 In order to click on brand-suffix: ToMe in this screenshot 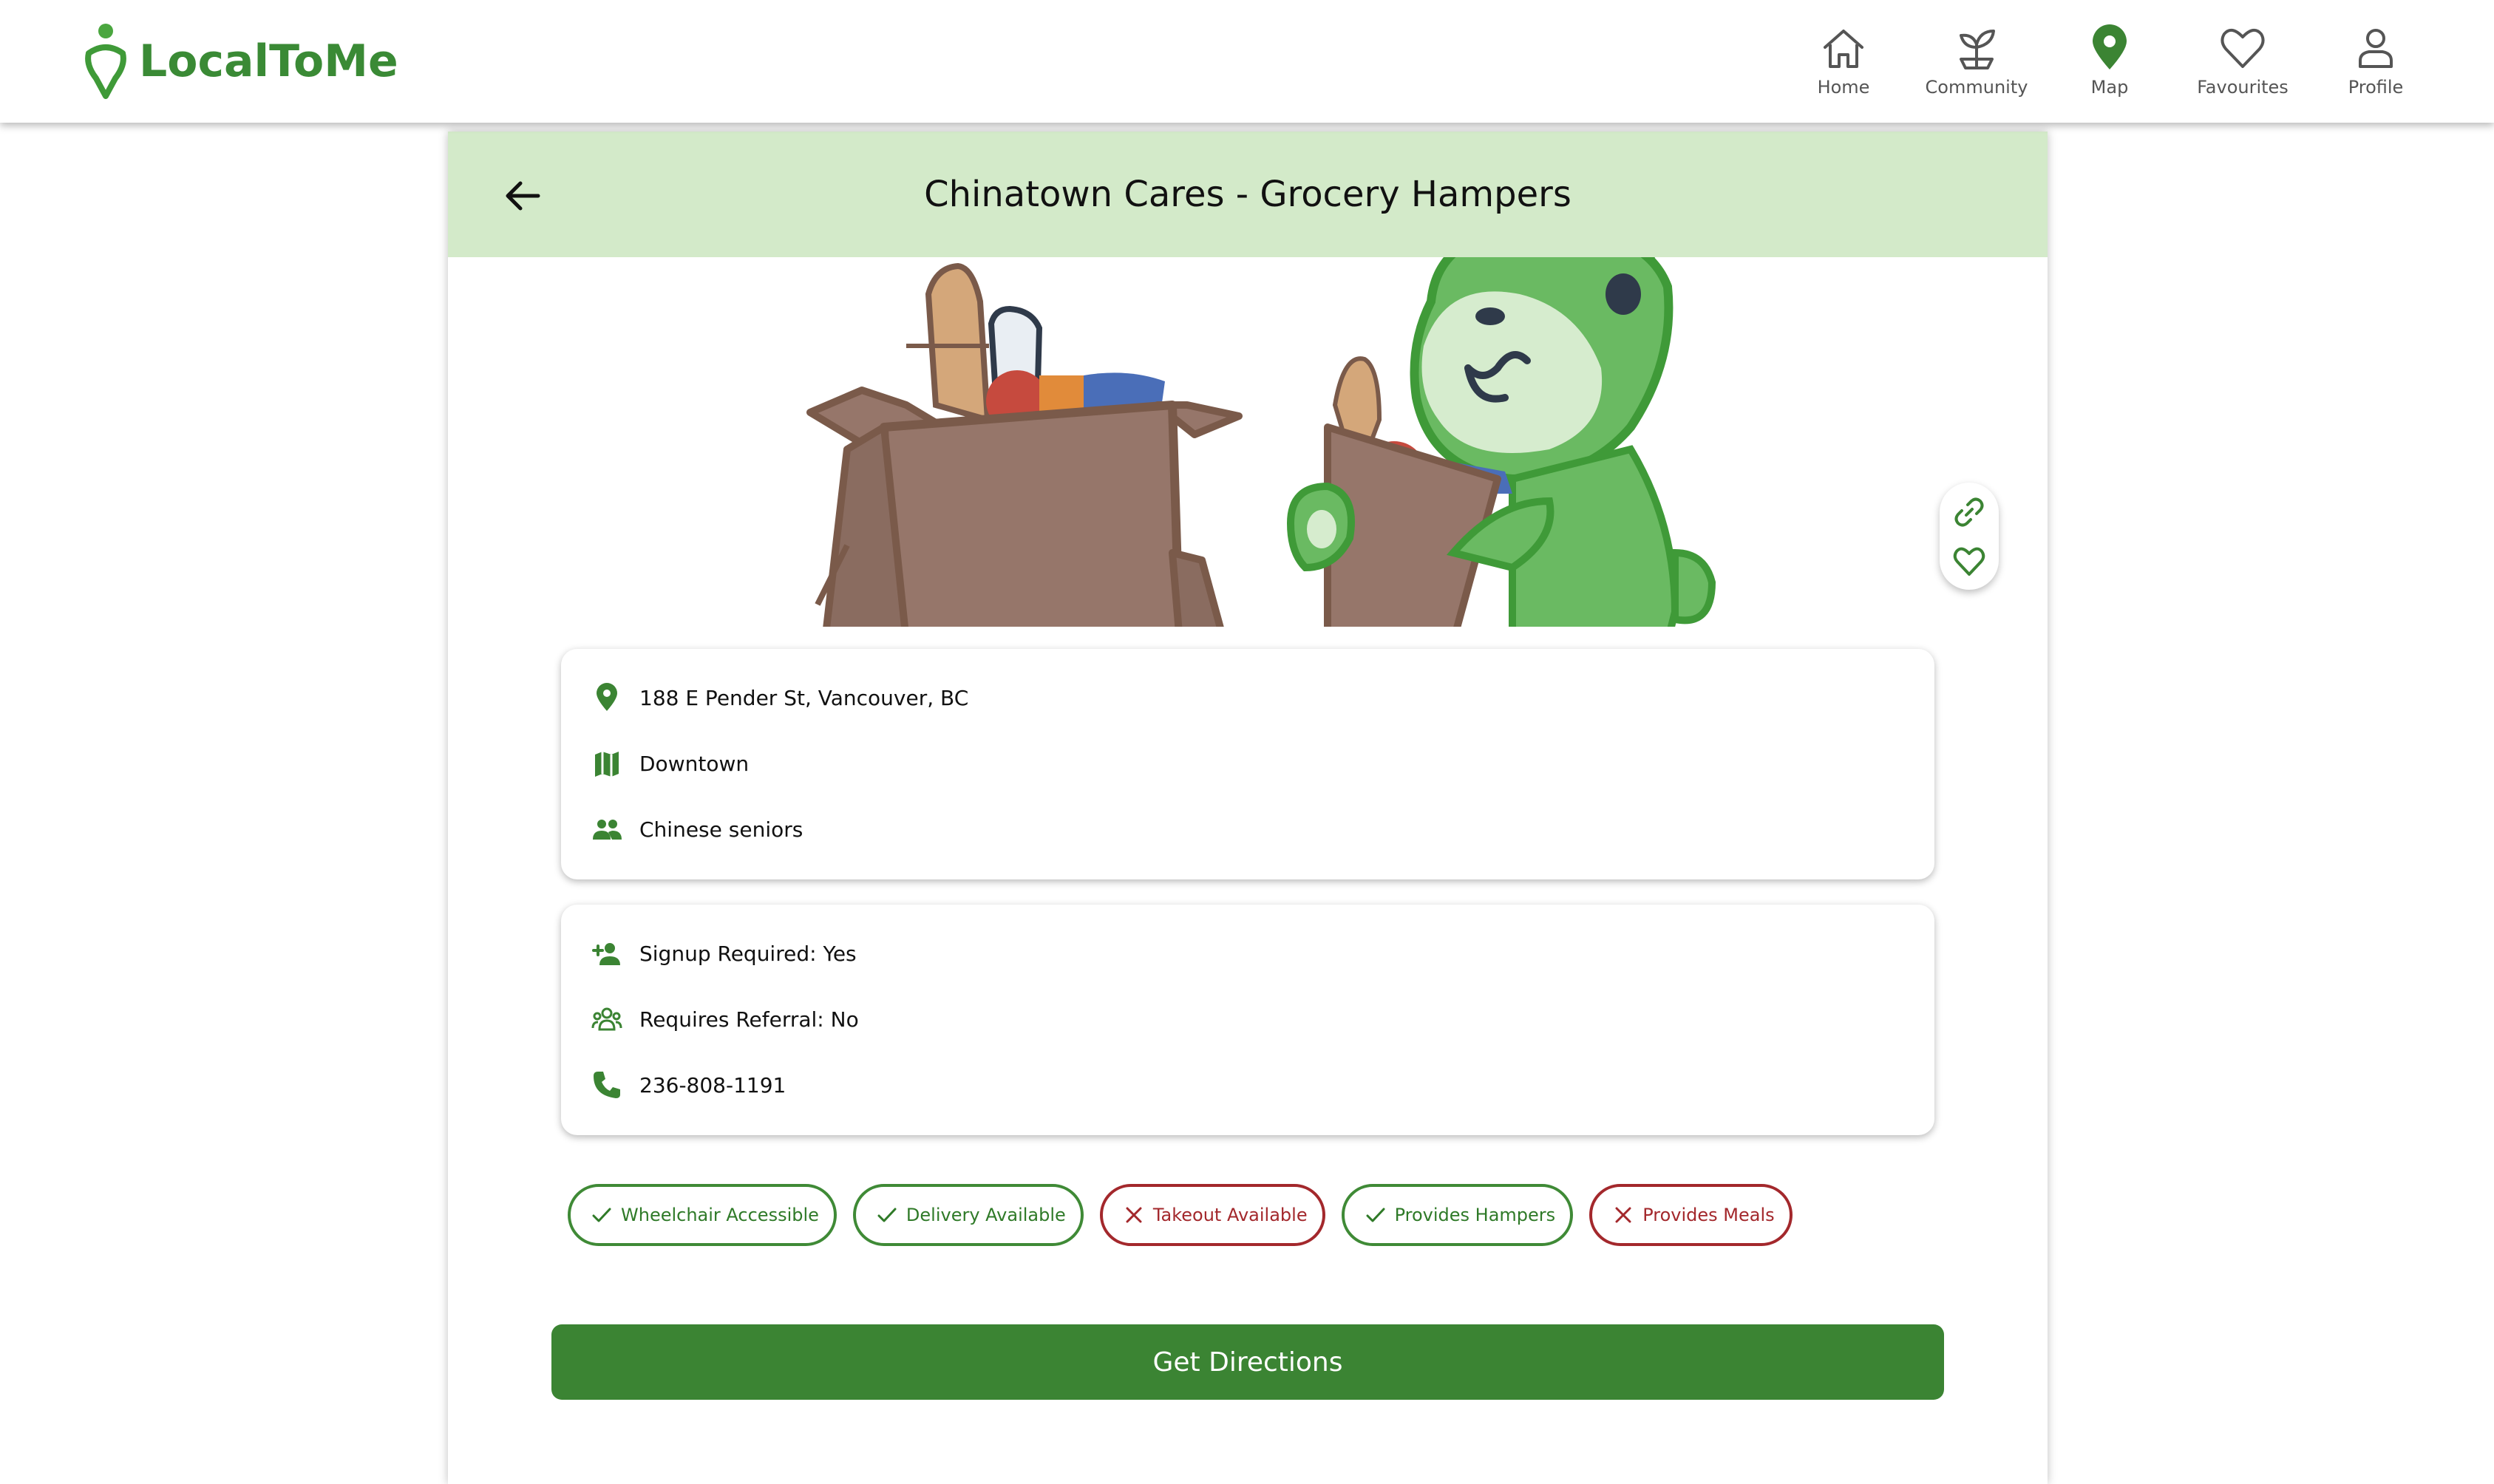, I will do `click(334, 61)`.